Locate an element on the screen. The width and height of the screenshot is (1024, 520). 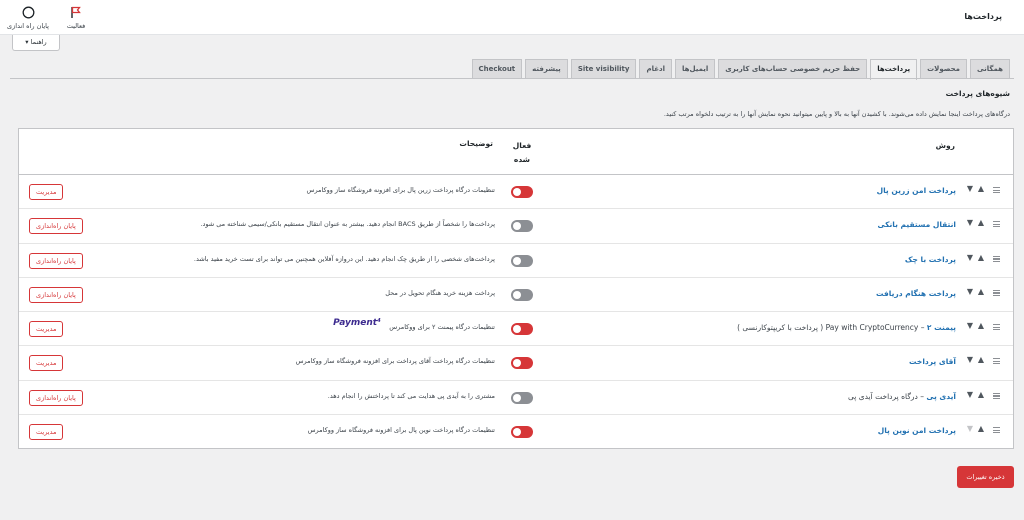
payment-logo: Payment⁴ is located at coordinates (357, 323).